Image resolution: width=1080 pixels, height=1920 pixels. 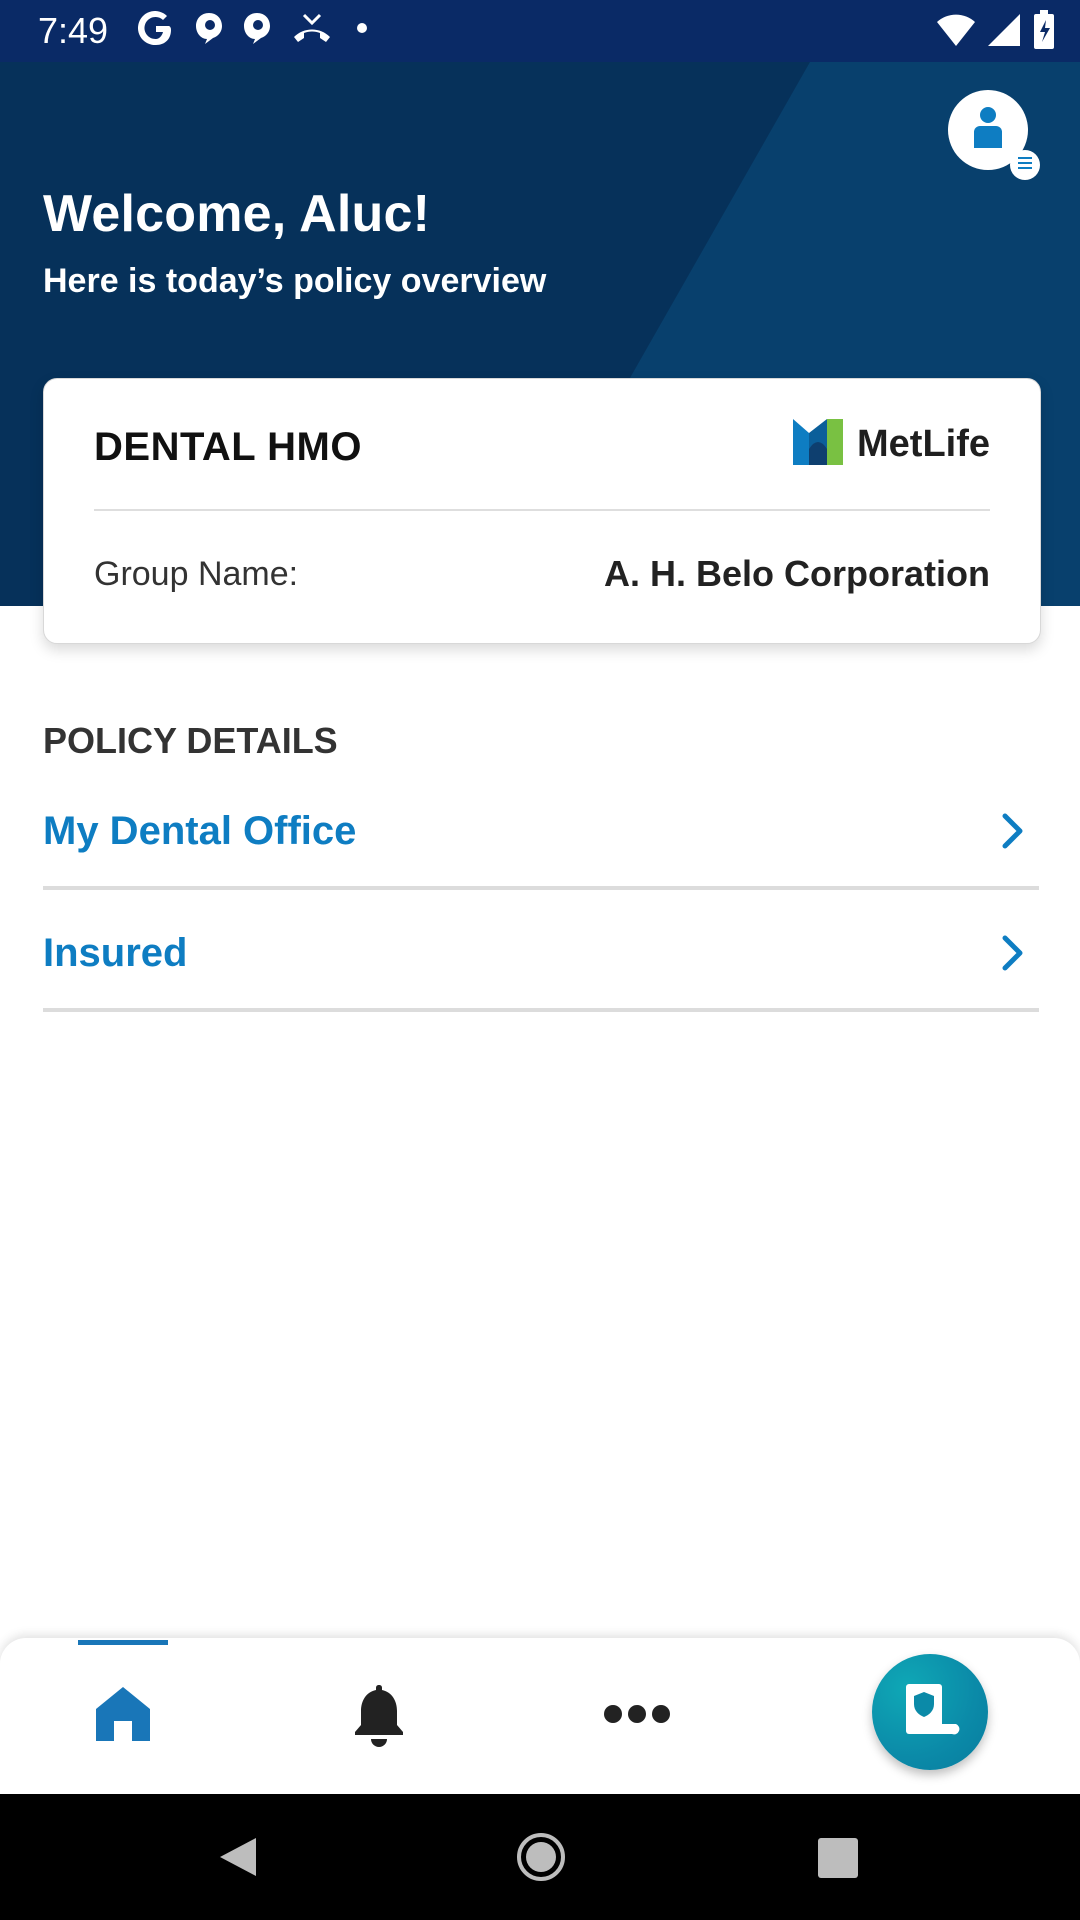 What do you see at coordinates (540, 1716) in the screenshot?
I see `bottom-navigation` at bounding box center [540, 1716].